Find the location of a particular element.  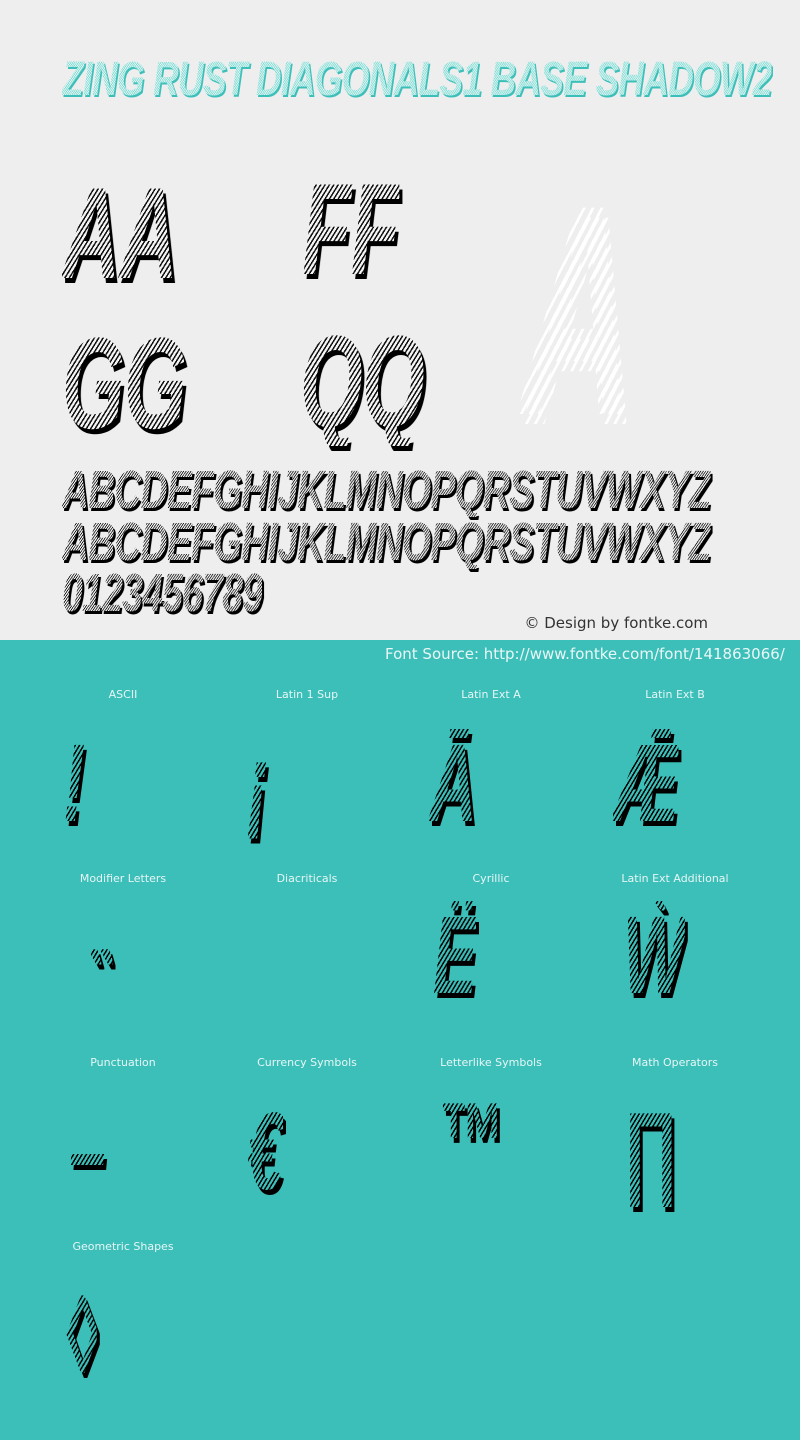

glyph-pair-ff: FF is located at coordinates (351, 229).